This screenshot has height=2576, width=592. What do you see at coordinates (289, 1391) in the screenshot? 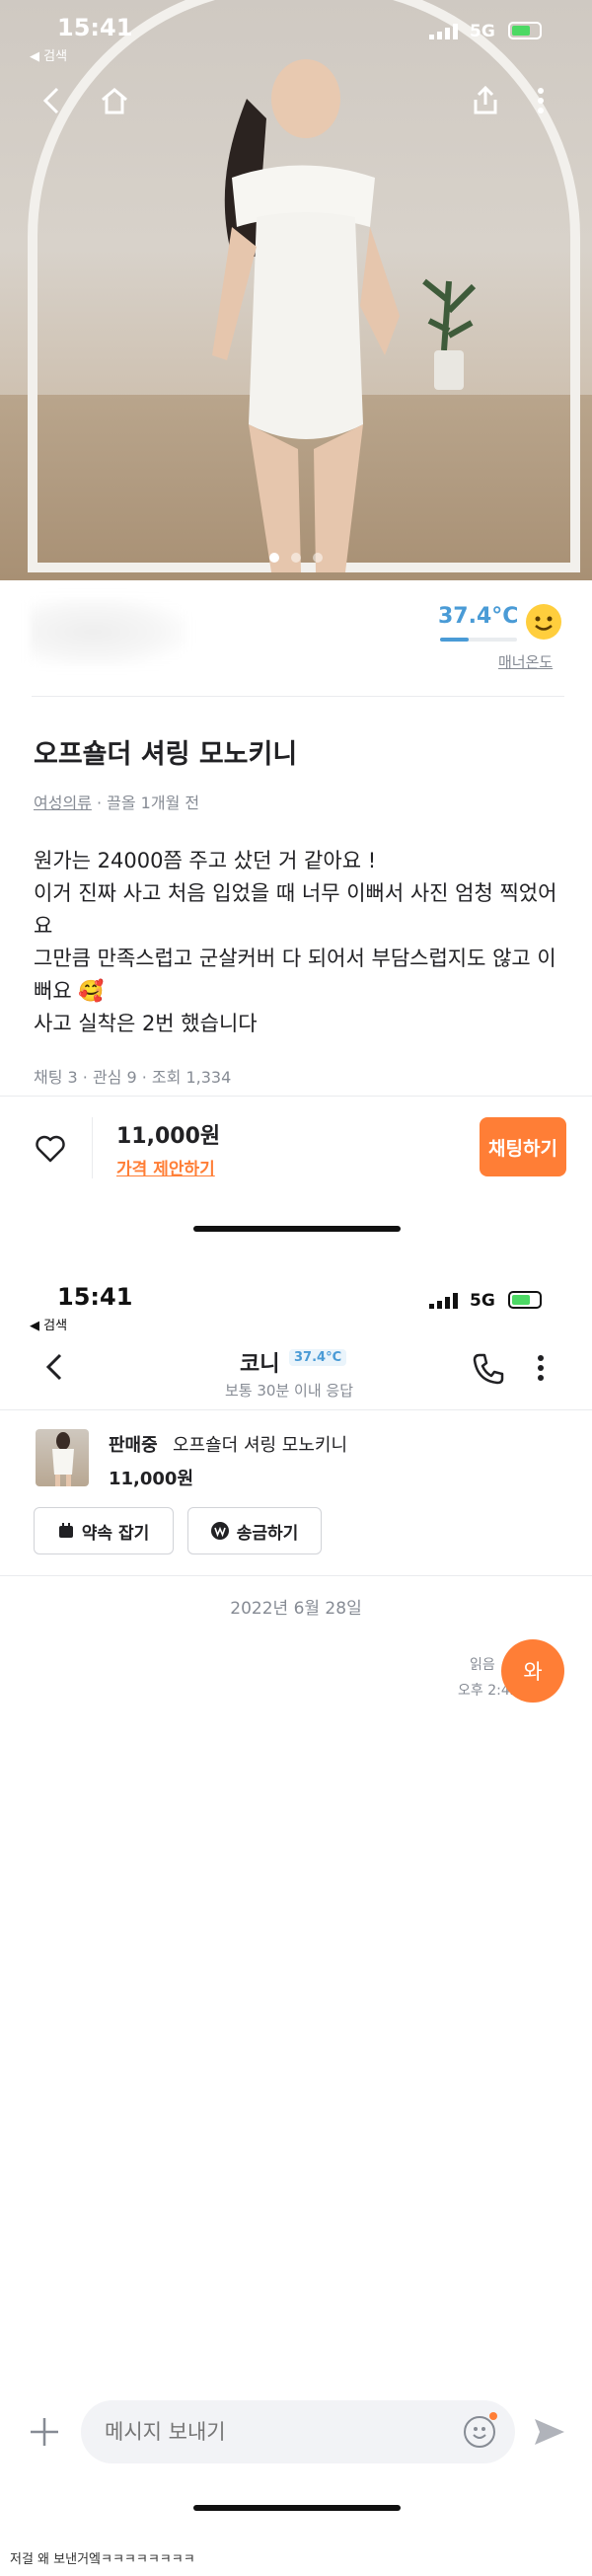
I see `response-time: 보통 30분 이내 응답` at bounding box center [289, 1391].